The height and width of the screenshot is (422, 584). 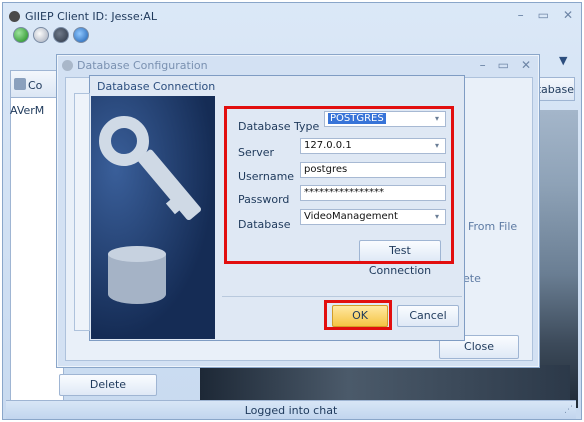 I want to click on database-cylinder-icon, so click(x=137, y=275).